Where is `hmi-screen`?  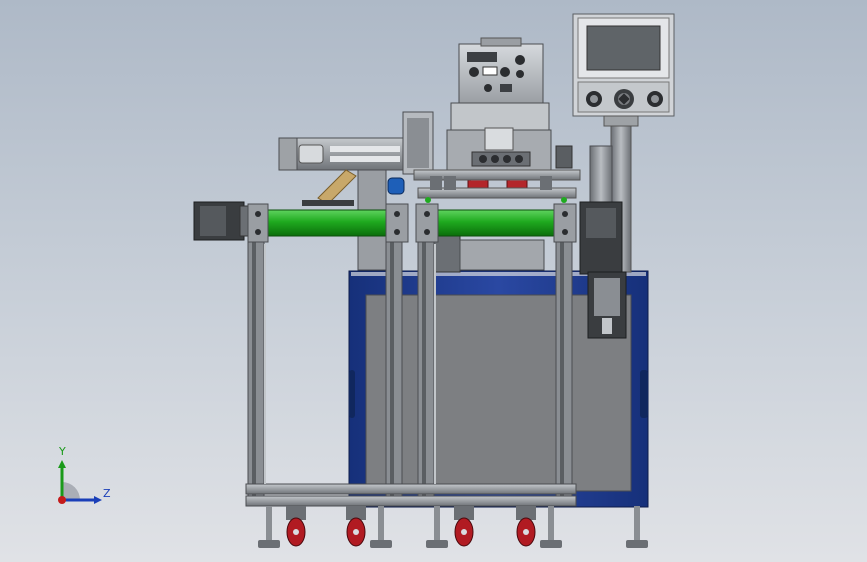 hmi-screen is located at coordinates (623, 48).